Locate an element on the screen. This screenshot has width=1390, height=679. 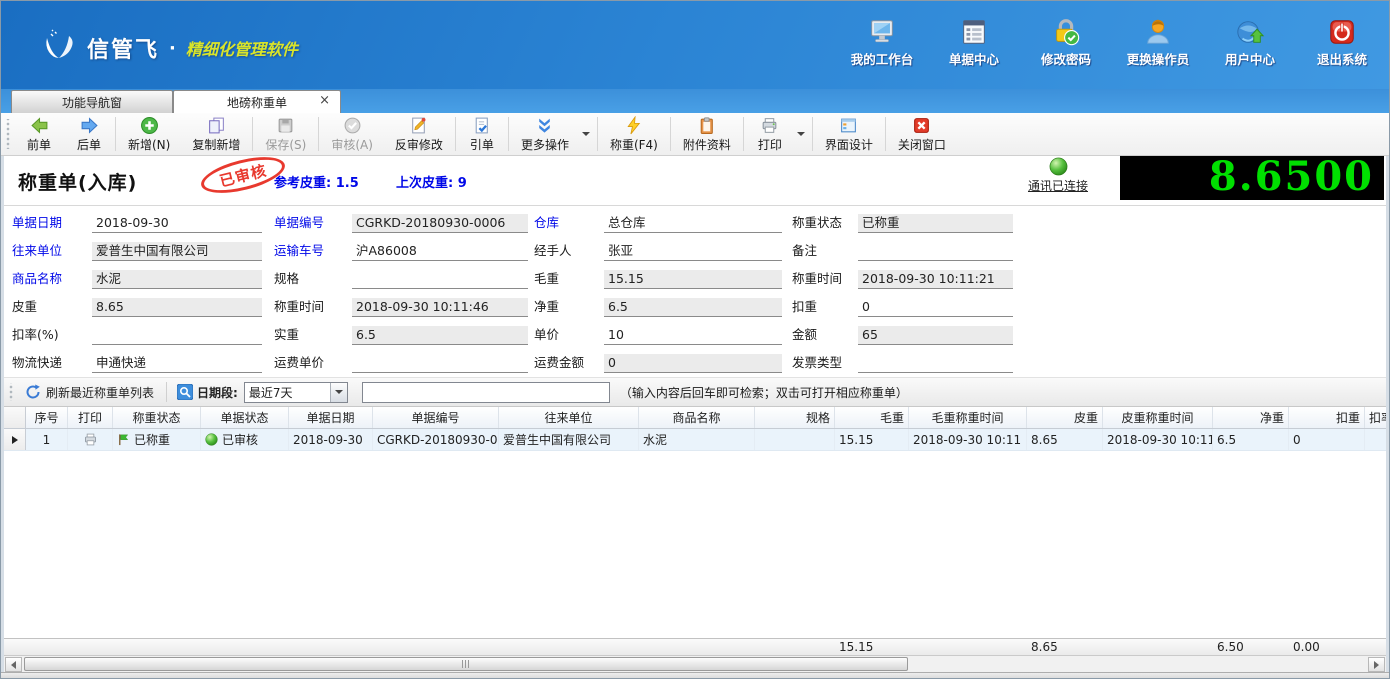
refresh-list-button: 刷新最近称重单列表 is located at coordinates (89, 392).